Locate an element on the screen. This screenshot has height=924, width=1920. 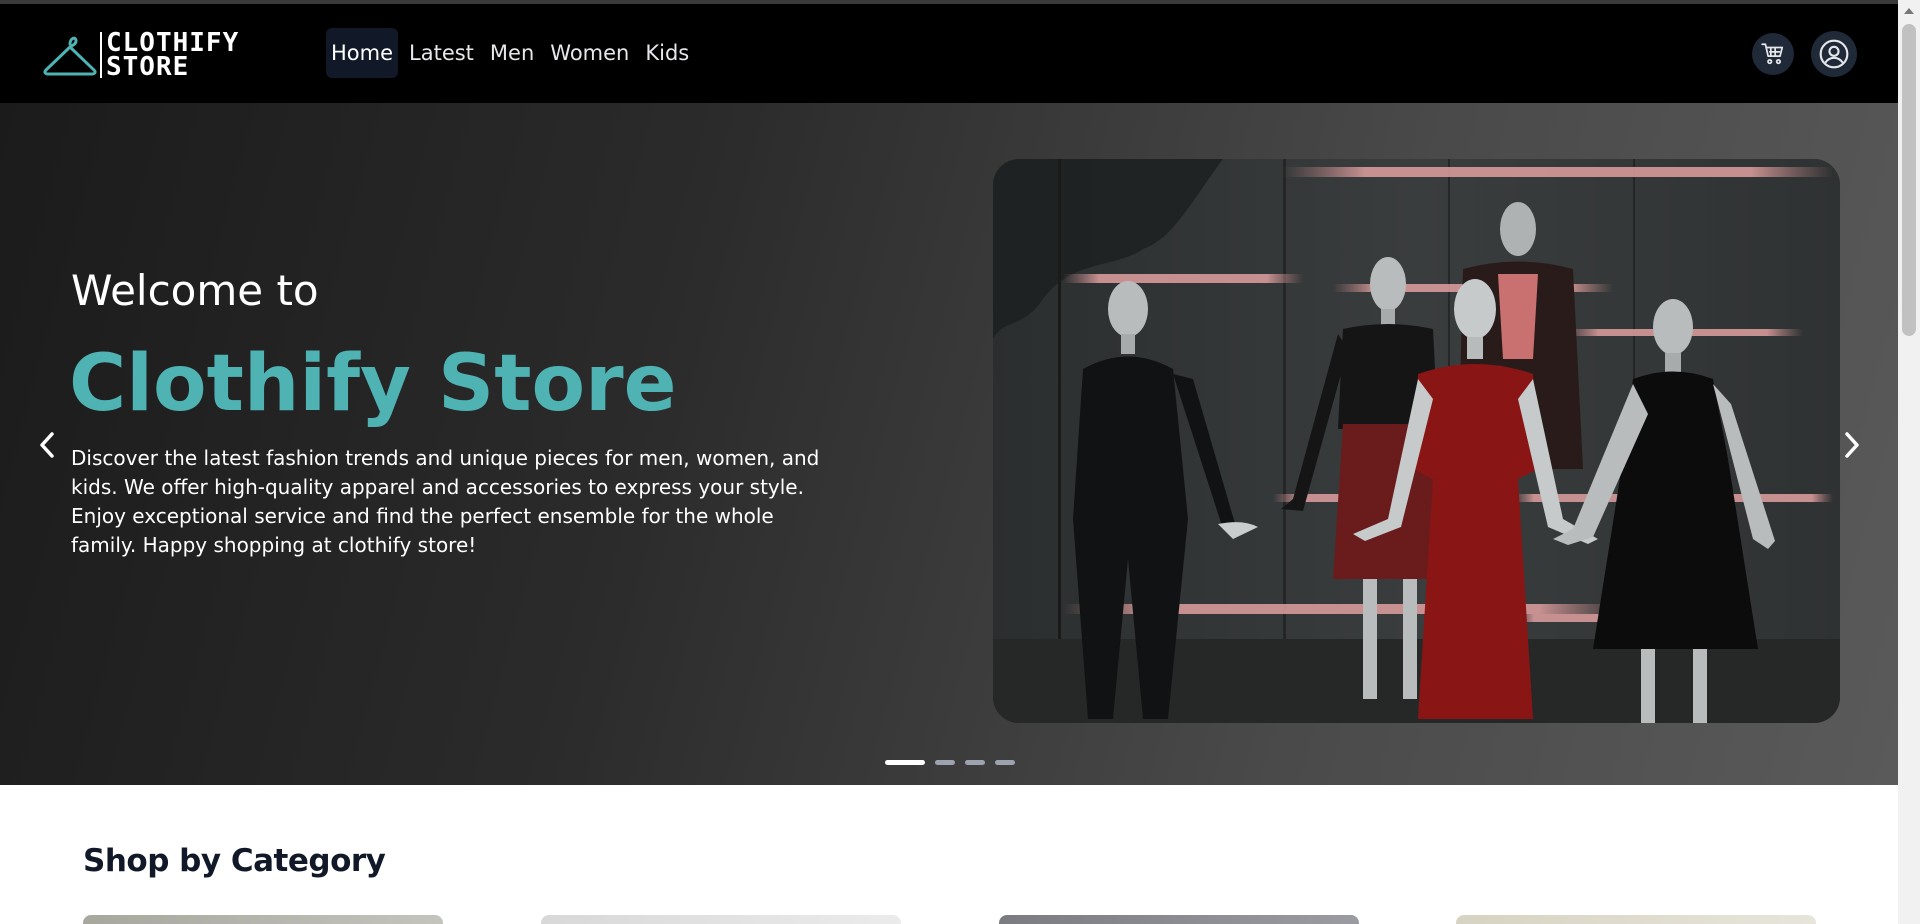
carousel-prev-button is located at coordinates (48, 445).